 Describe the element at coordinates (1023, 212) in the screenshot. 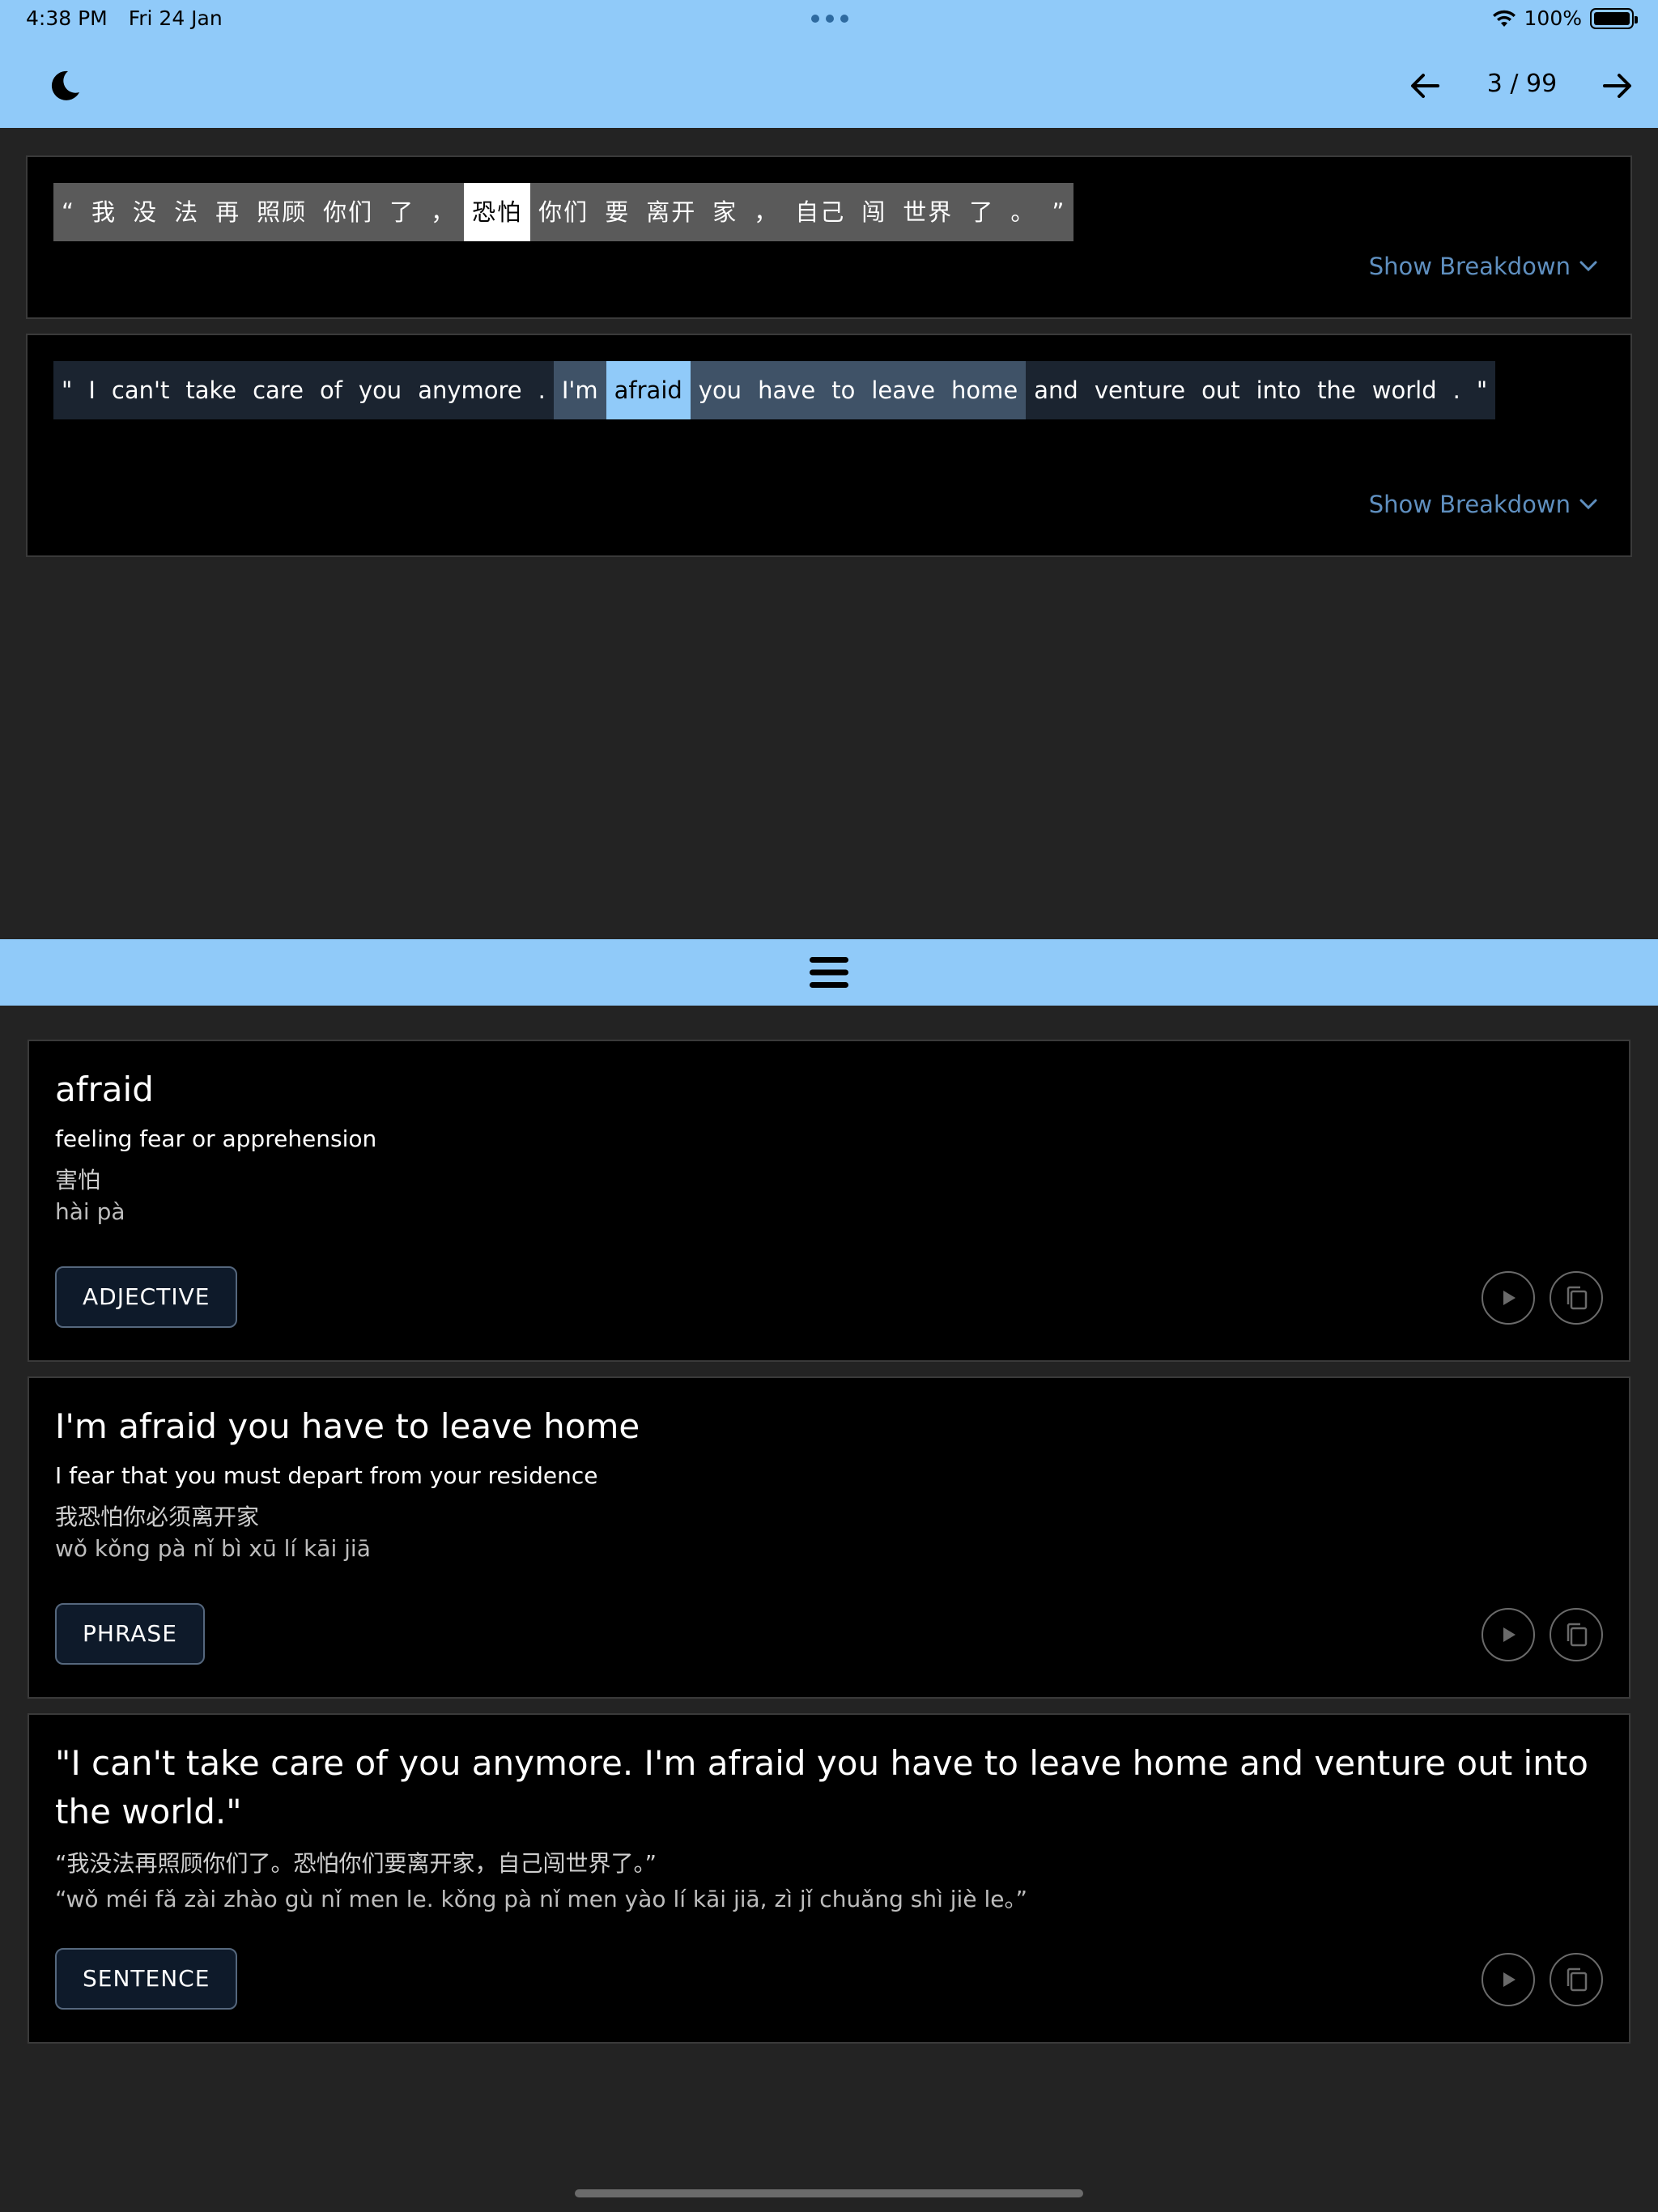

I see `chinese-token: 。` at that location.